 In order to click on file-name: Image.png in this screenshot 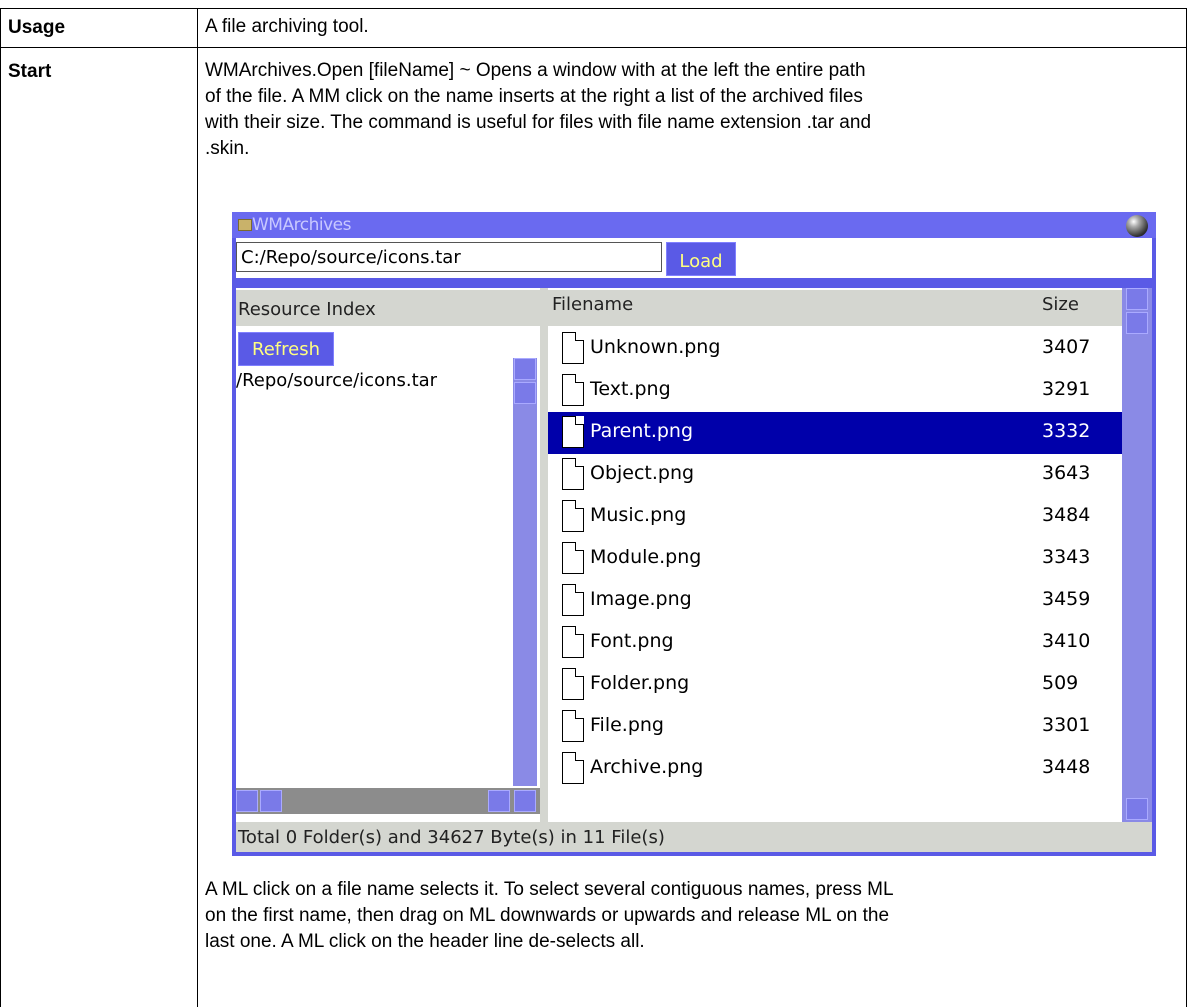, I will do `click(641, 599)`.